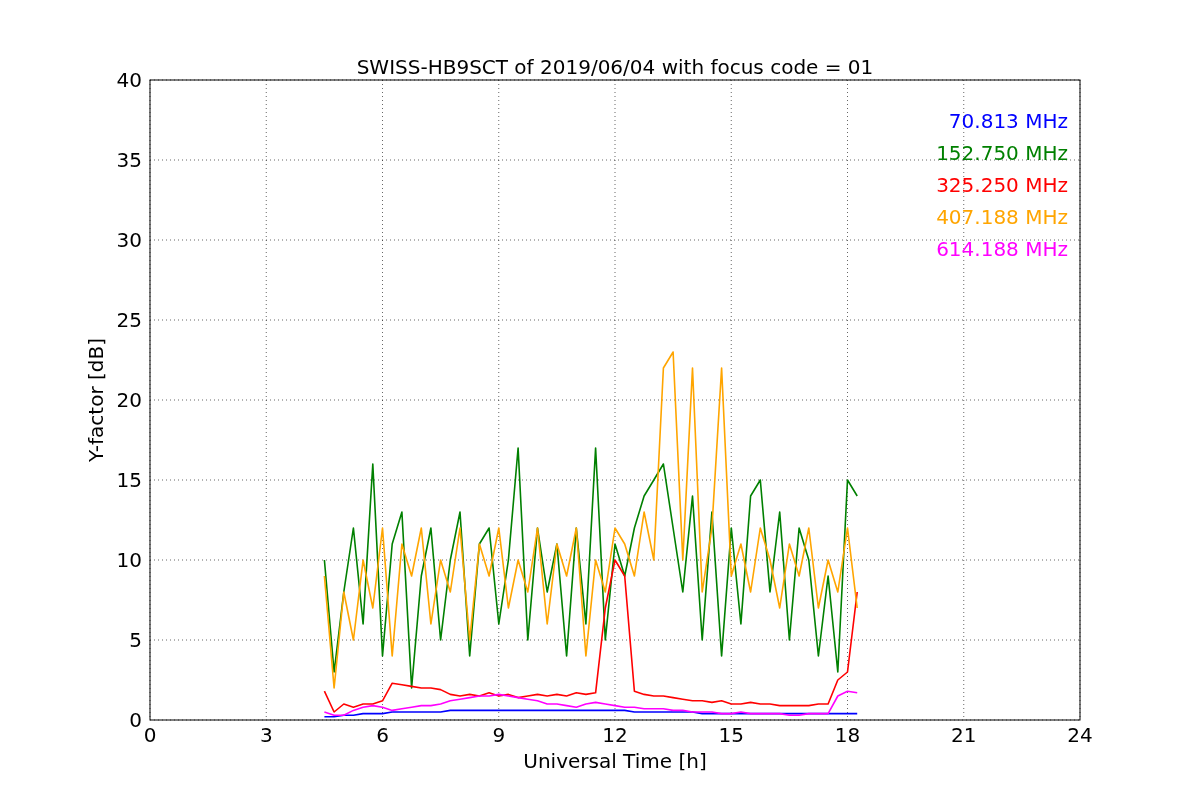  Describe the element at coordinates (1002, 249) in the screenshot. I see `legend-label: 614.188 MHz` at that location.